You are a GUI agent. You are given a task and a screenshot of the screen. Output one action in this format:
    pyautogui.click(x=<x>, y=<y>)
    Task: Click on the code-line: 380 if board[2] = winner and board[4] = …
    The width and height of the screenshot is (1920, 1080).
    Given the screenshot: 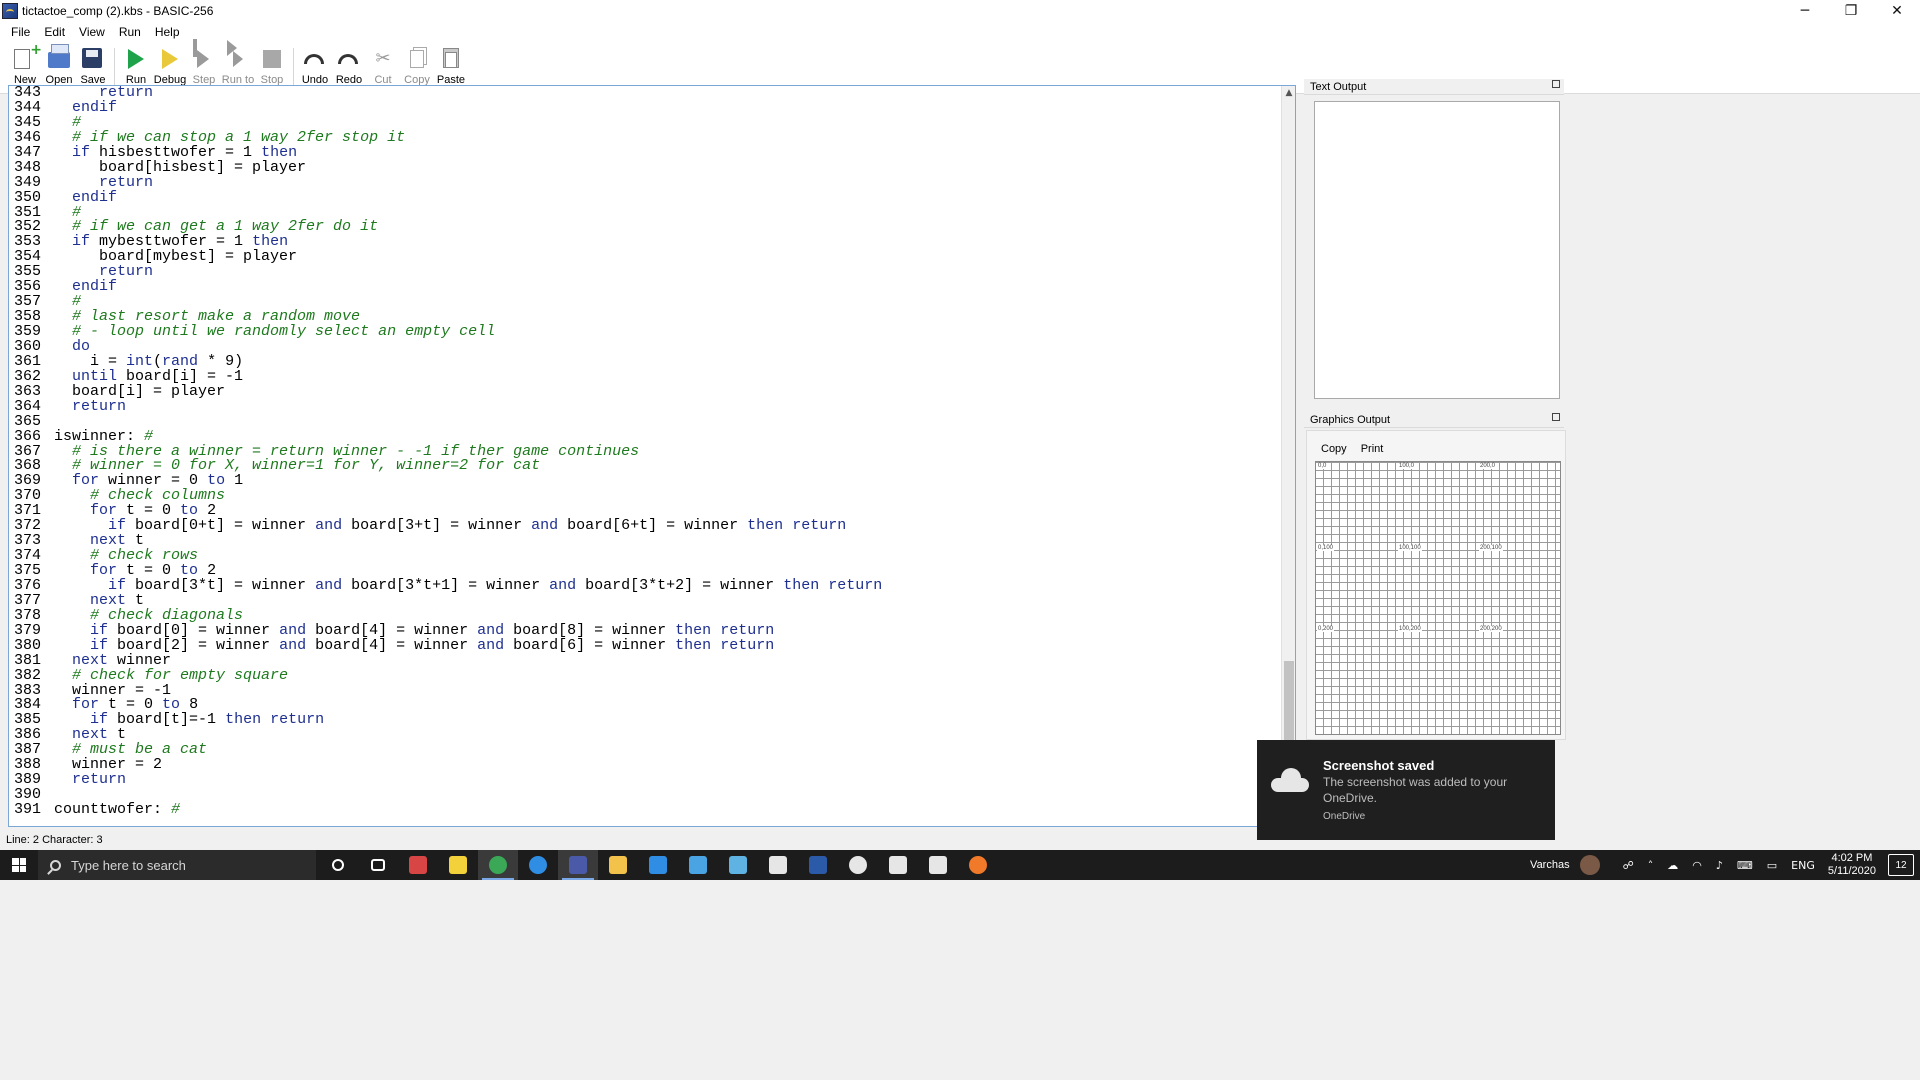 What is the action you would take?
    pyautogui.click(x=645, y=646)
    